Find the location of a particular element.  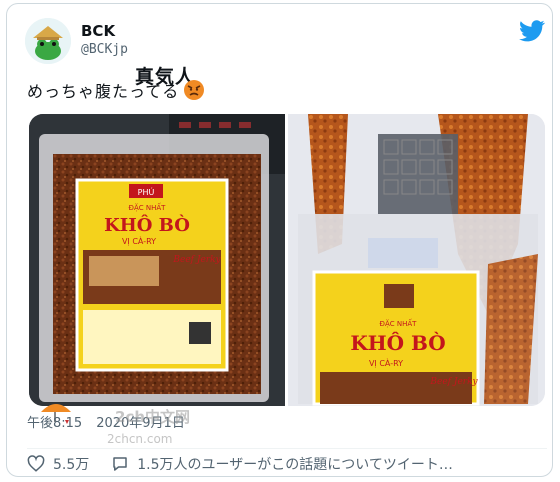

brand-label: PHÚ is located at coordinates (146, 191).